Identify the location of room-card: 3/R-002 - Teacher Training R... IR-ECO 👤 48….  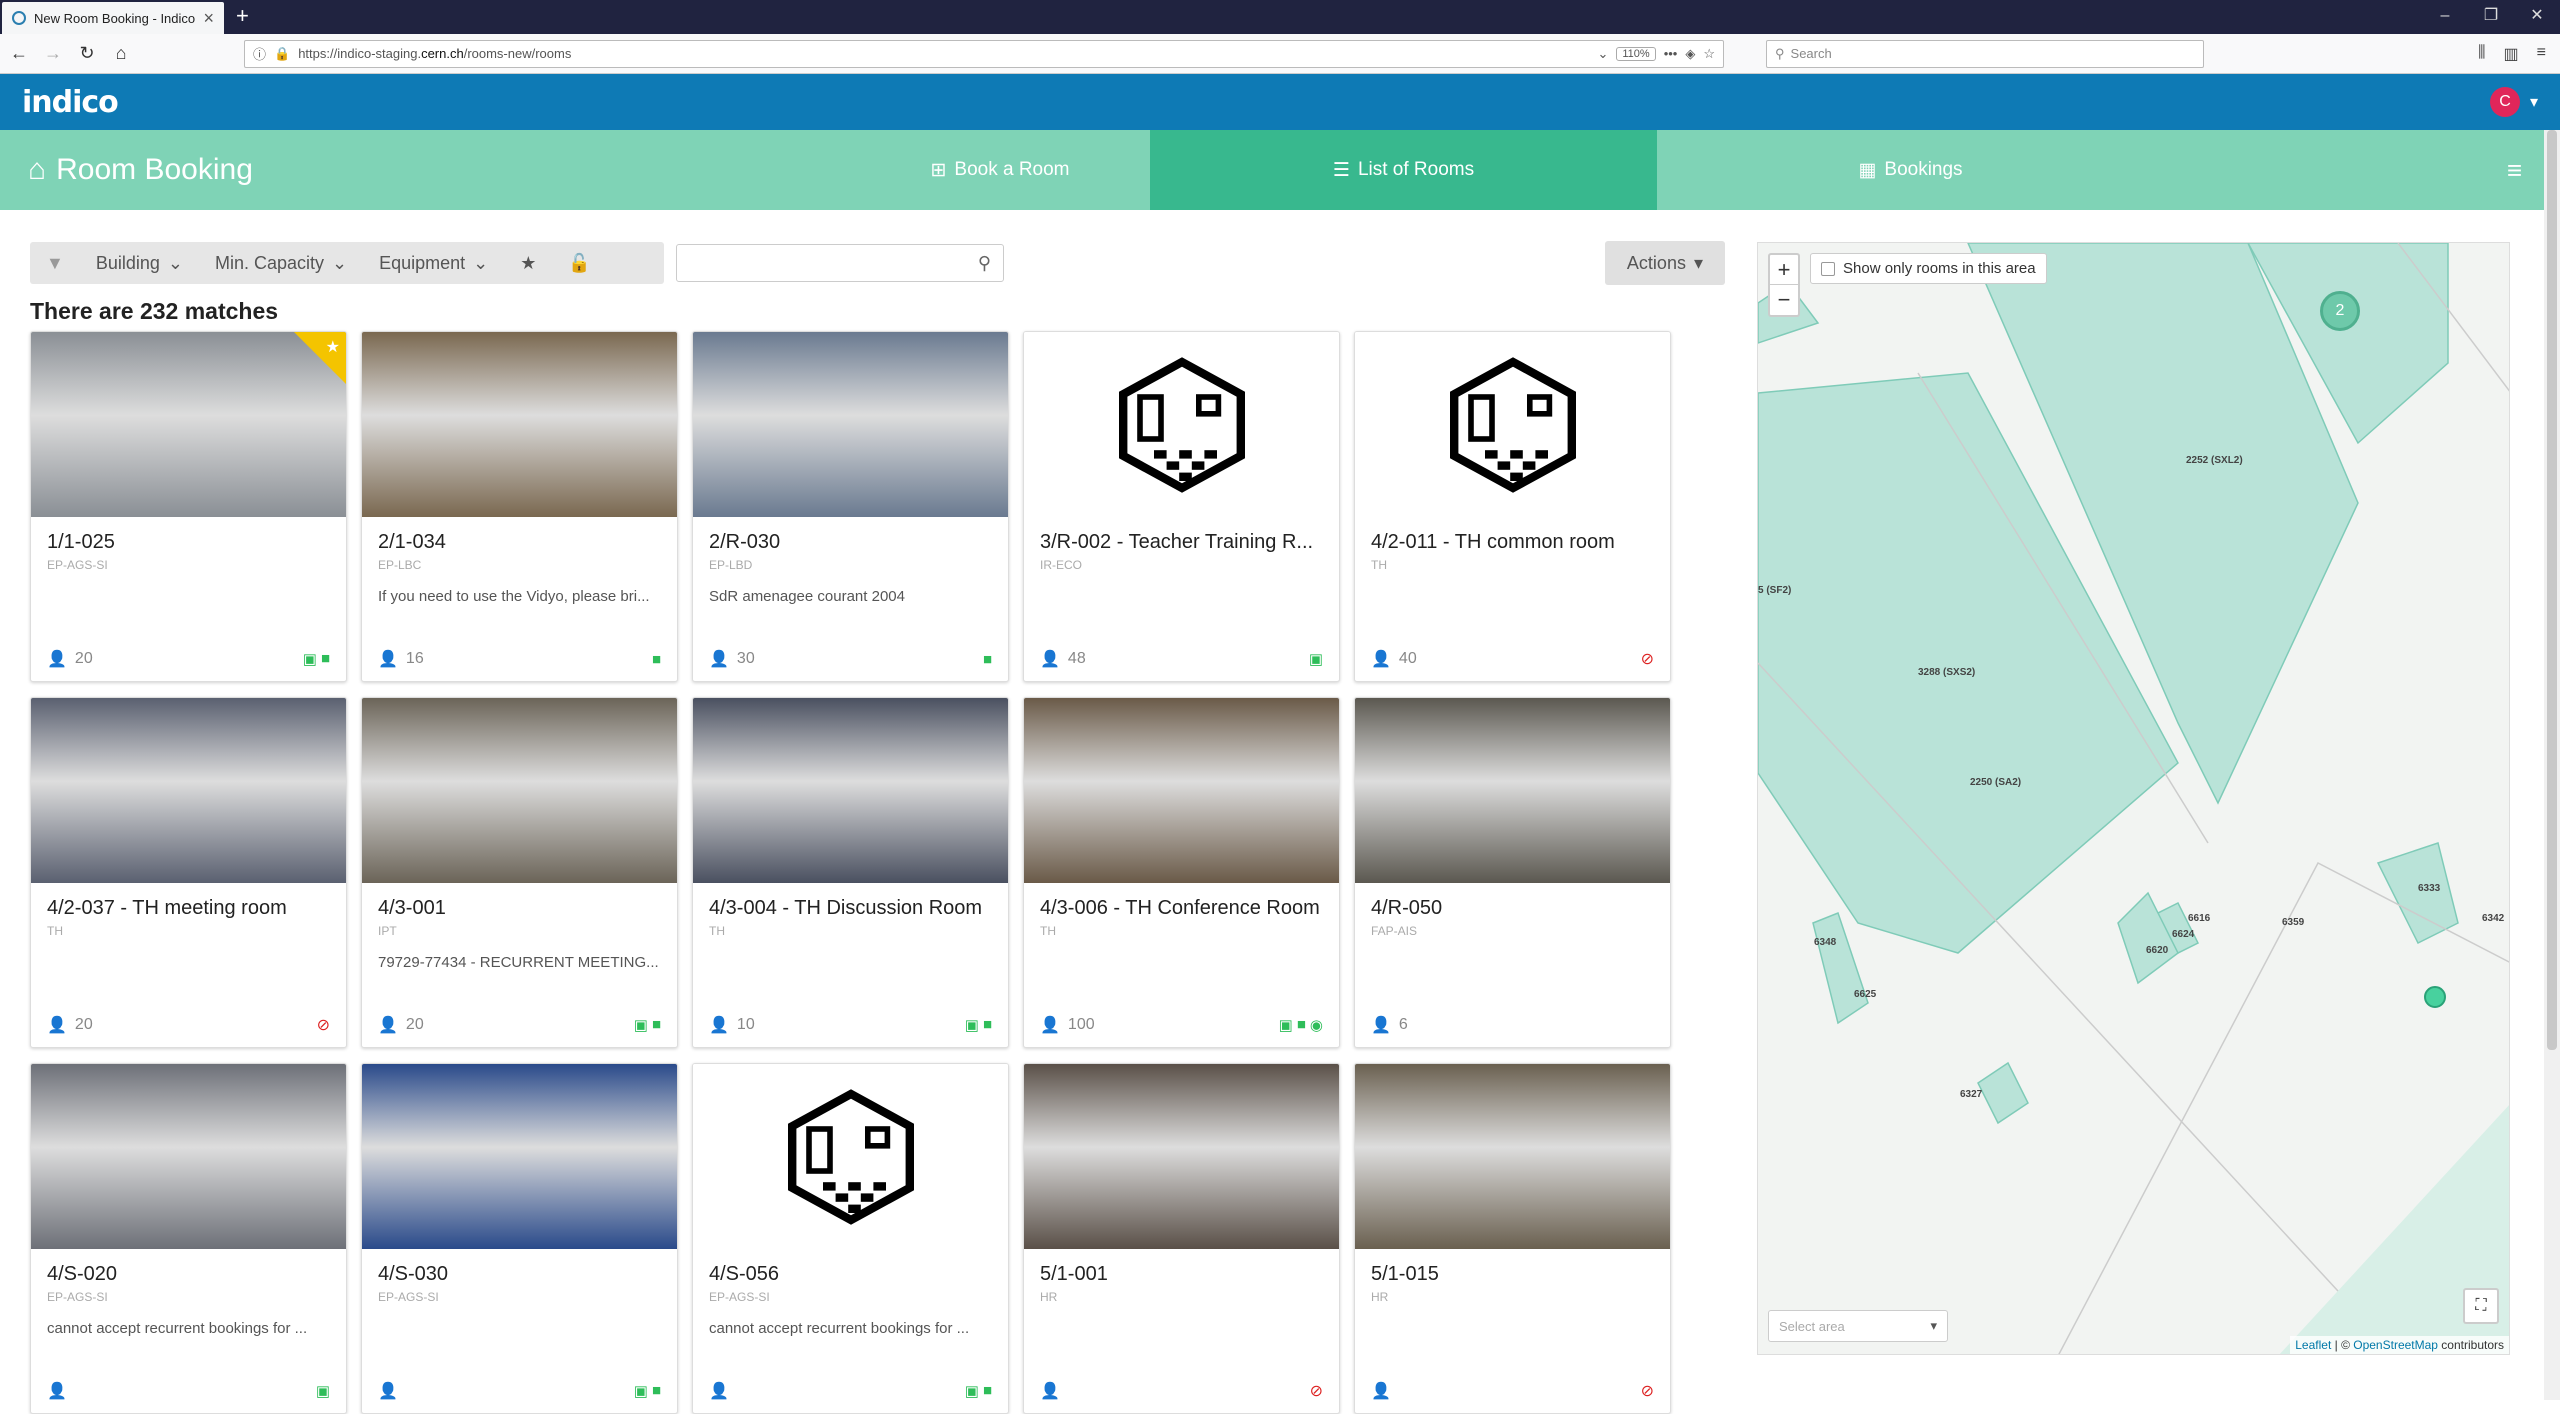
(1181, 506).